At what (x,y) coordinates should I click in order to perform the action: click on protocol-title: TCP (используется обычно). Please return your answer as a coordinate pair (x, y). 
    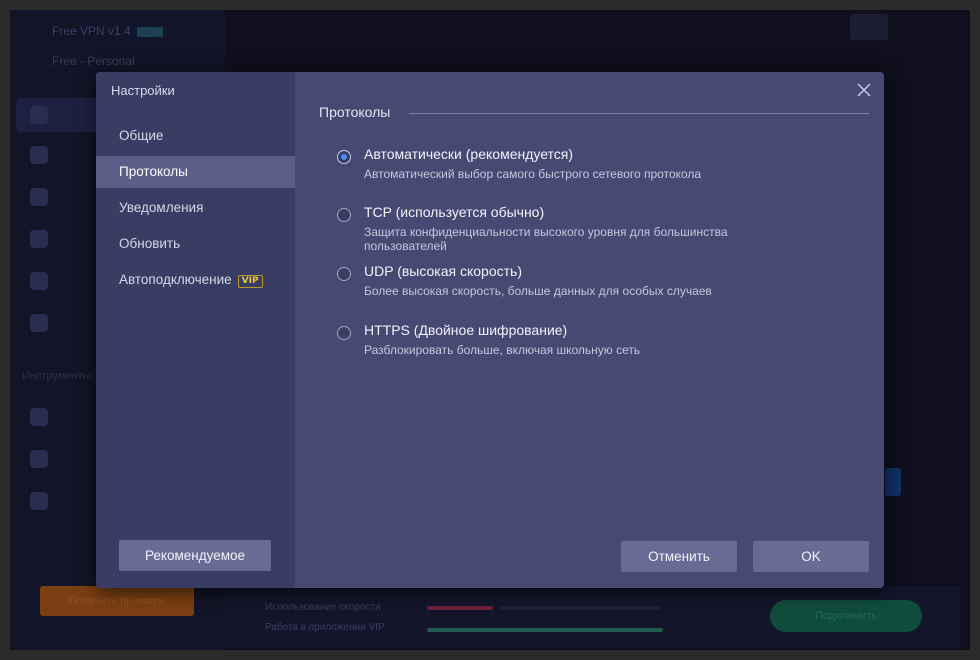
    Looking at the image, I should click on (454, 212).